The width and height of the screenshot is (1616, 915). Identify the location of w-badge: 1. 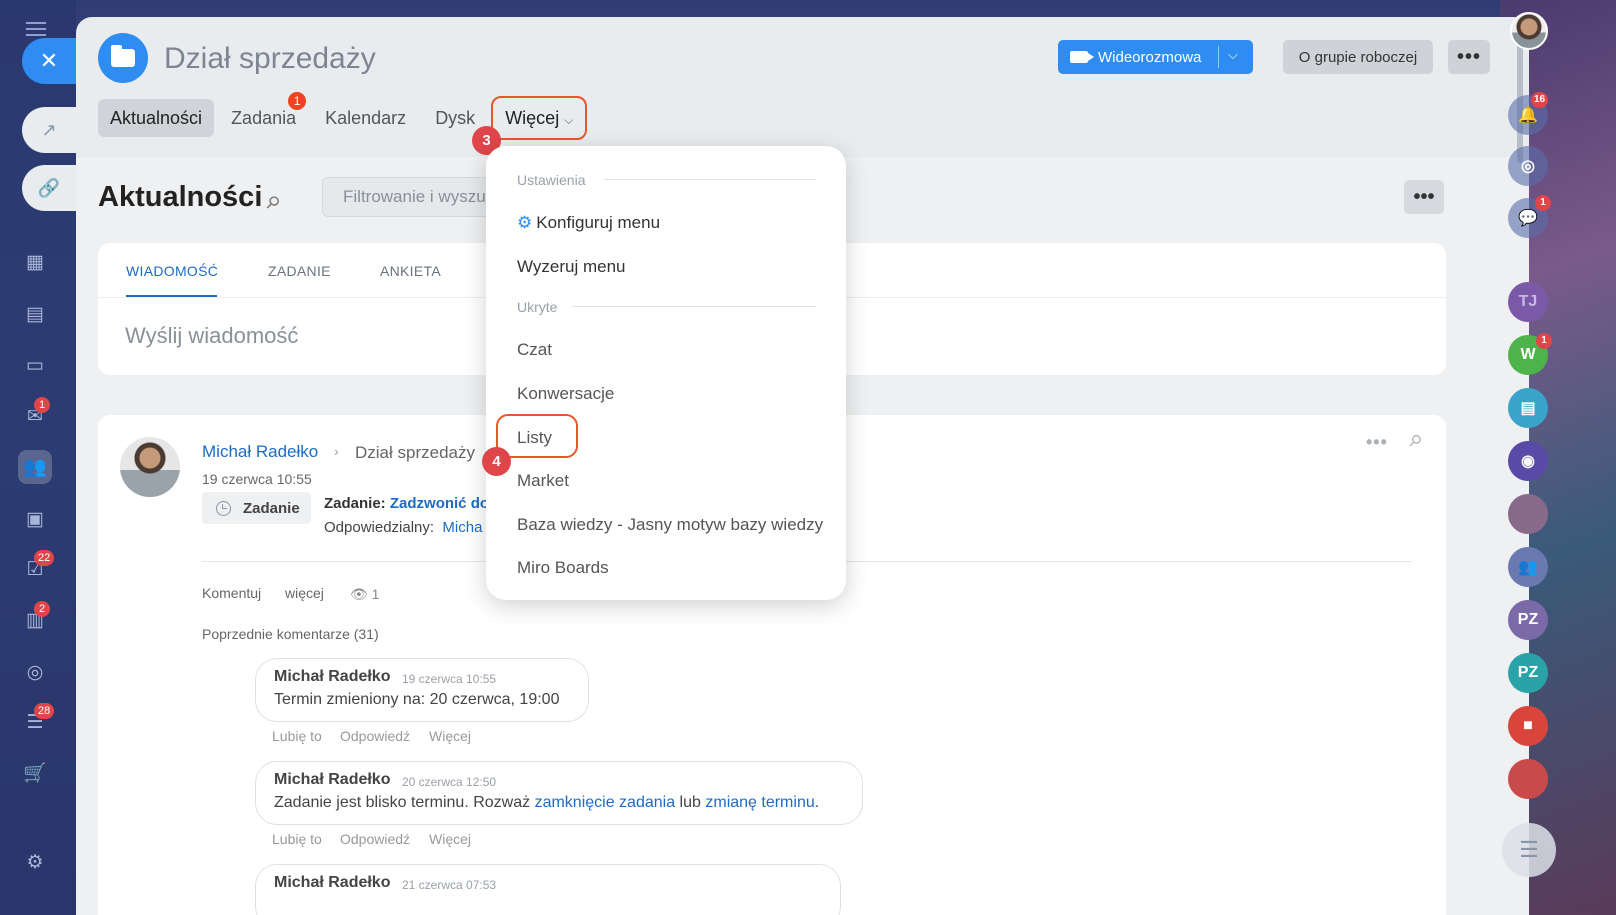
(1544, 341).